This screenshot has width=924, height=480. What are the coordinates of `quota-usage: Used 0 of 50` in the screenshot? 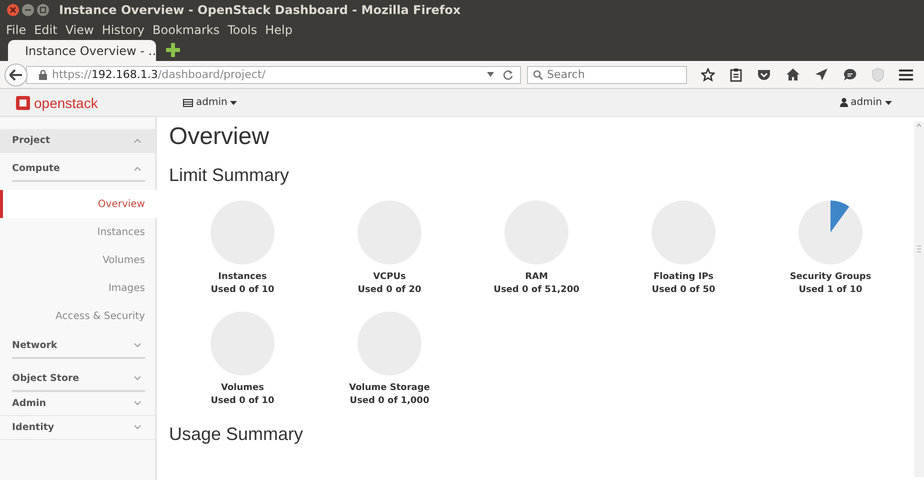 It's located at (684, 290).